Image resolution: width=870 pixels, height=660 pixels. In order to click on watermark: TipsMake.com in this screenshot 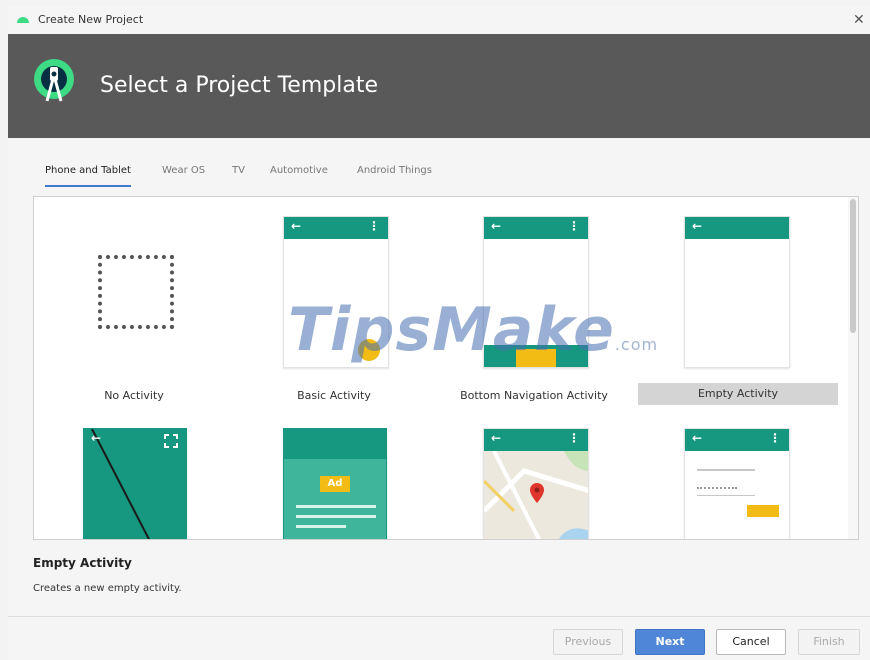, I will do `click(473, 330)`.